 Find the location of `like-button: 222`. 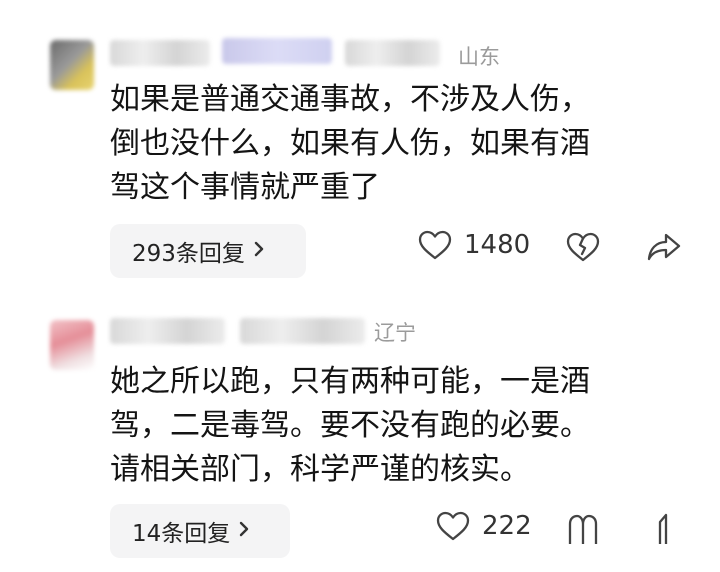

like-button: 222 is located at coordinates (484, 526).